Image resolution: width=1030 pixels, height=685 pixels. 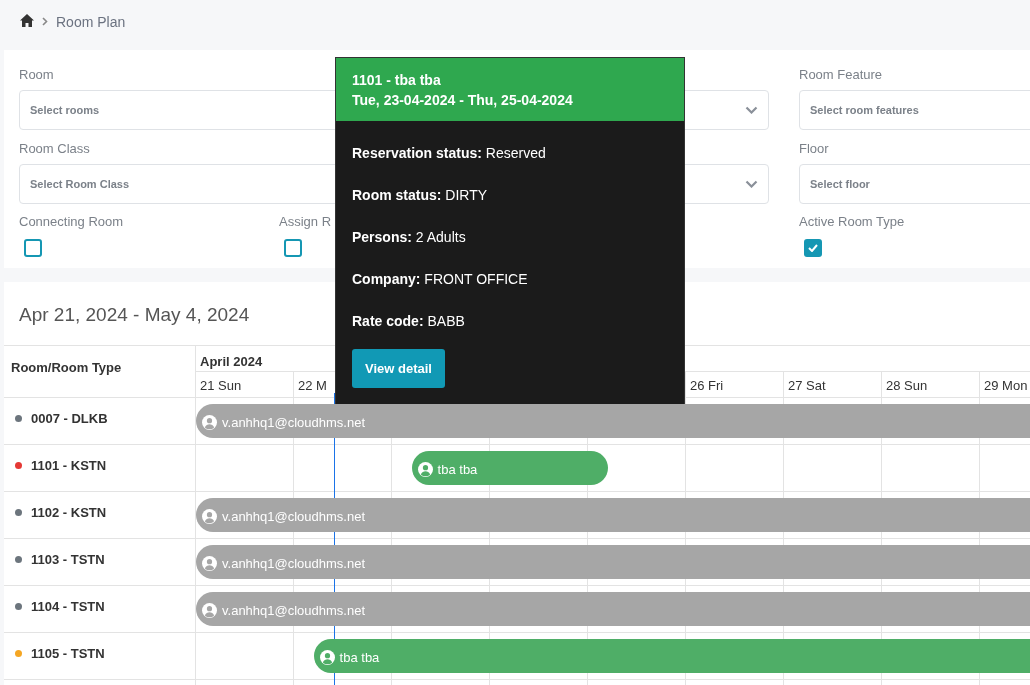 I want to click on room-name: 1104 - TSTN, so click(x=68, y=606).